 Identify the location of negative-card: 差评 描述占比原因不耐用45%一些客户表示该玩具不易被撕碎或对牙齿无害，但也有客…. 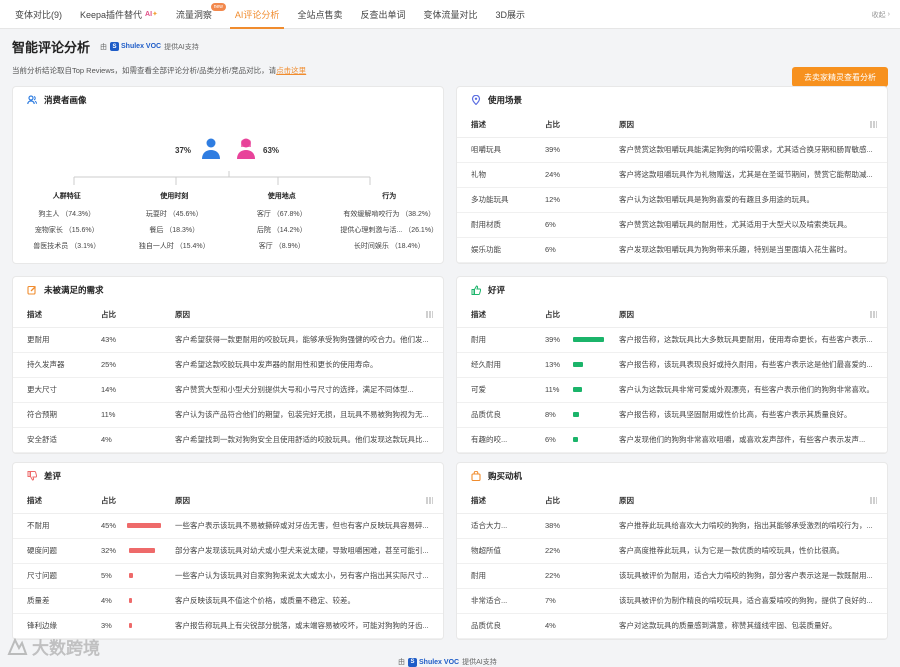
(228, 551).